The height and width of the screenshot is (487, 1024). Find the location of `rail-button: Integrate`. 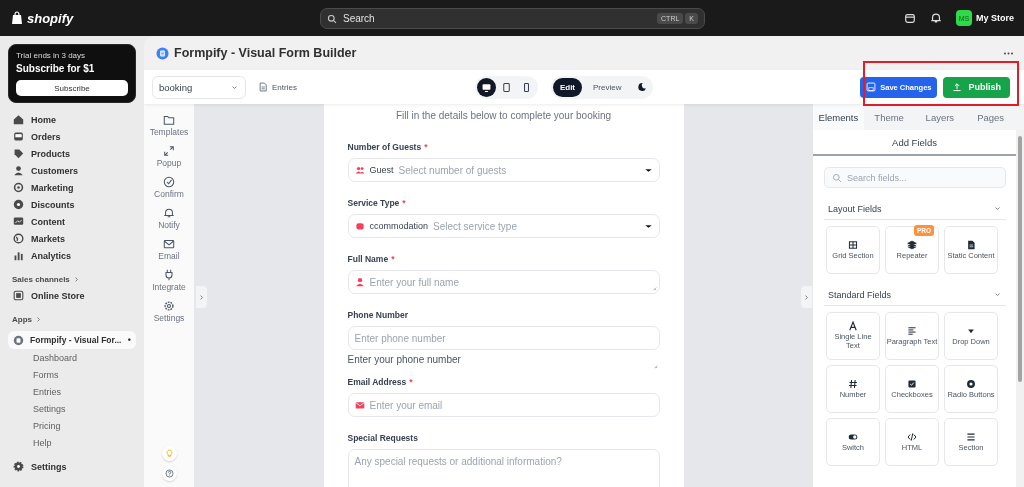

rail-button: Integrate is located at coordinates (169, 284).